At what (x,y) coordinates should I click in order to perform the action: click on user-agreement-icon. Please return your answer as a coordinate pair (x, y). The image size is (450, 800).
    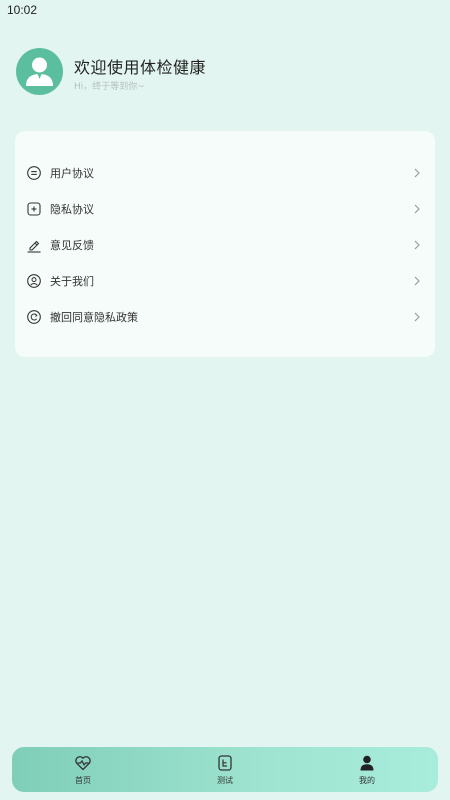
    Looking at the image, I should click on (34, 173).